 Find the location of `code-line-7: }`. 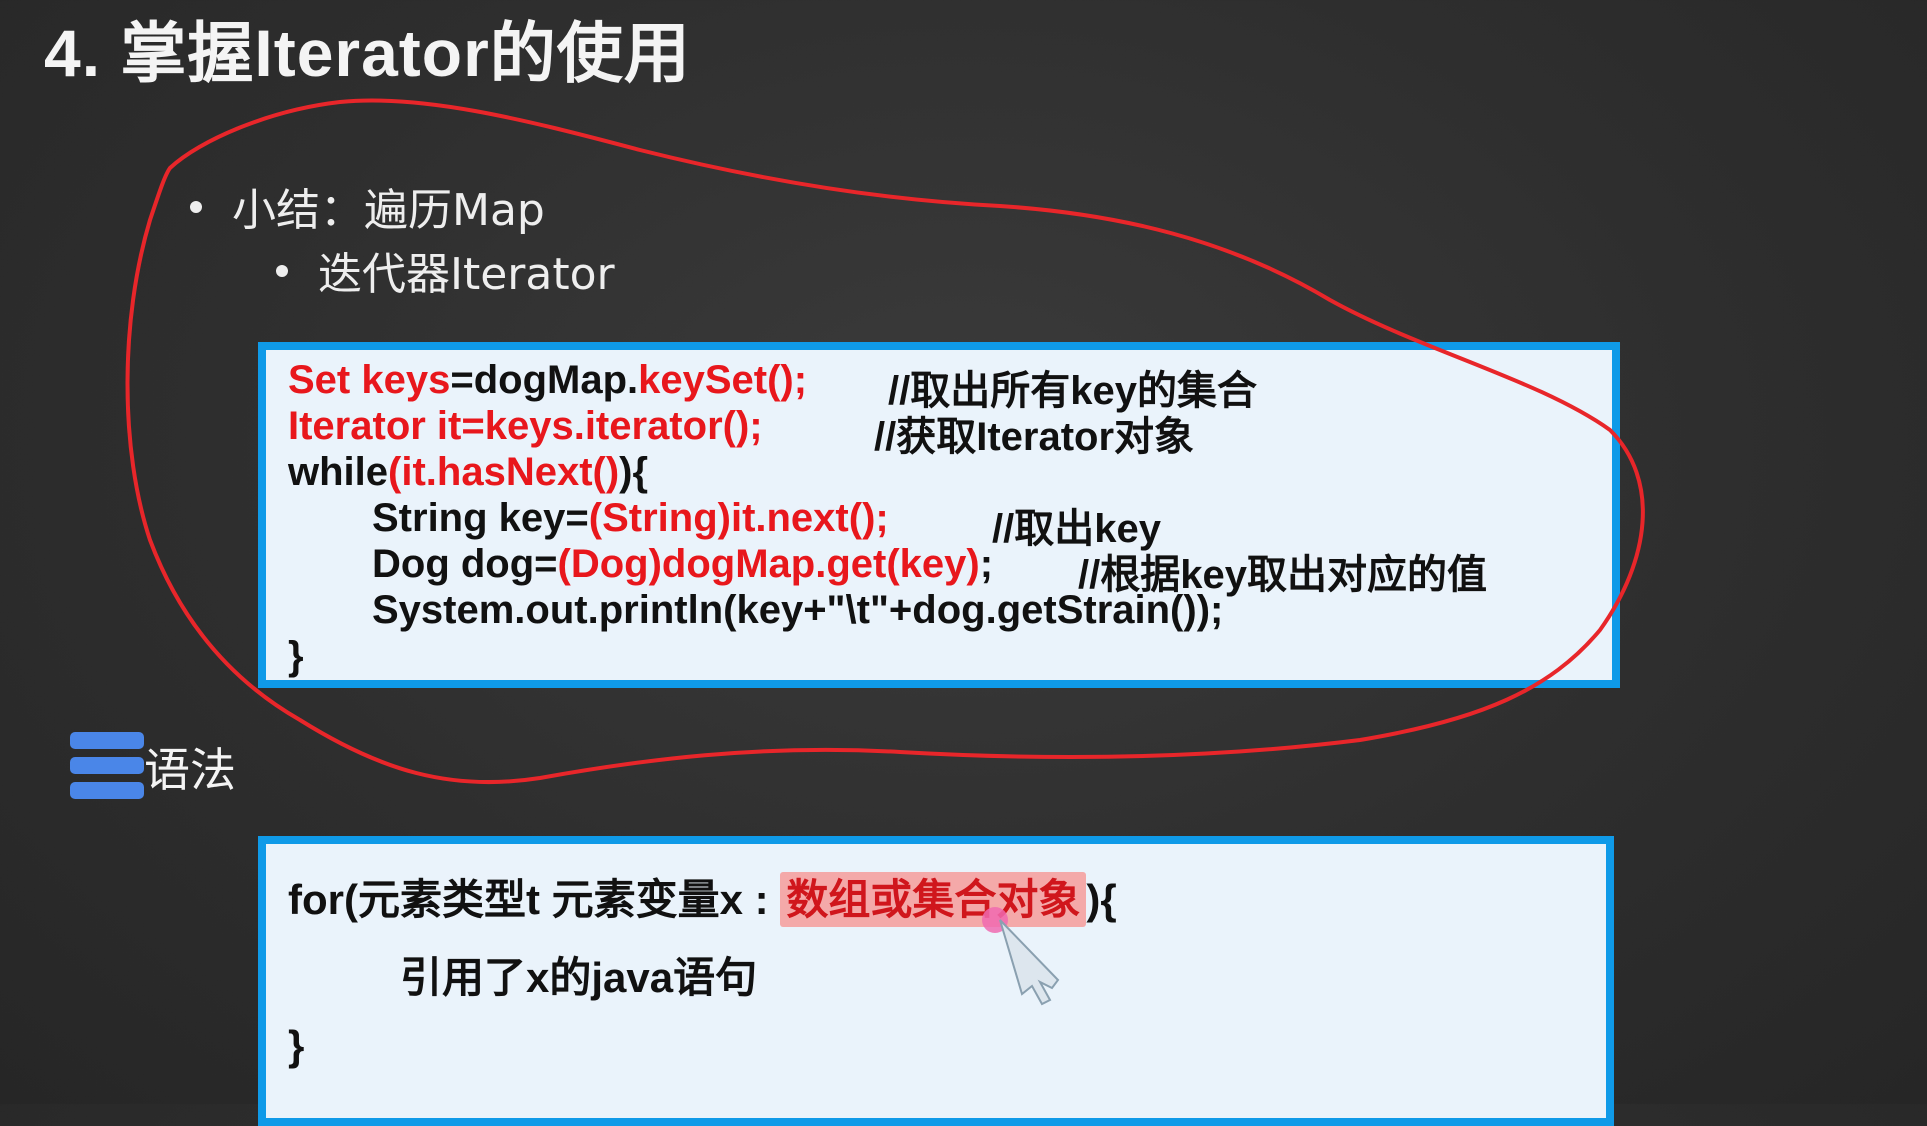

code-line-7: } is located at coordinates (296, 656).